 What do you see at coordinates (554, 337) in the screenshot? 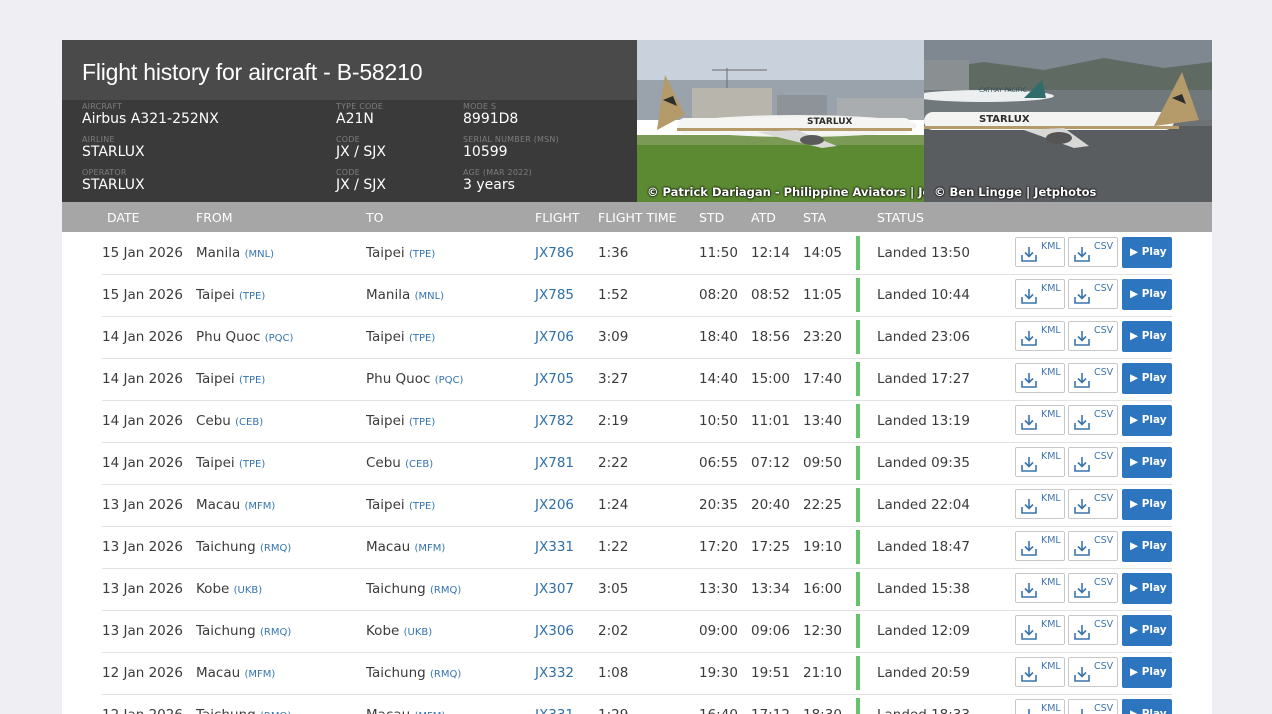
I see `row-flight-link: JX706` at bounding box center [554, 337].